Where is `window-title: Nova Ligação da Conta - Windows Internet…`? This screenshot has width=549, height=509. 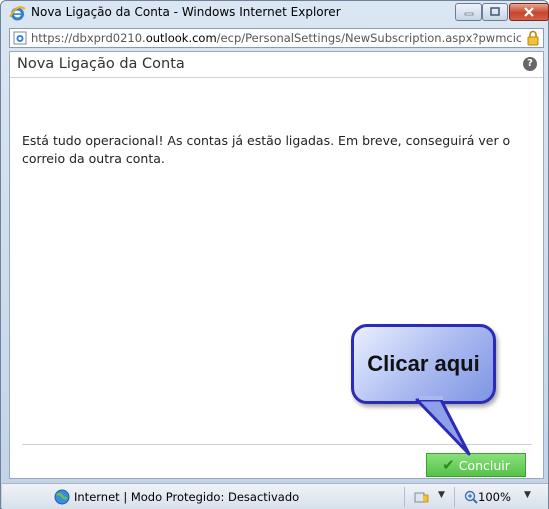 window-title: Nova Ligação da Conta - Windows Internet… is located at coordinates (186, 12).